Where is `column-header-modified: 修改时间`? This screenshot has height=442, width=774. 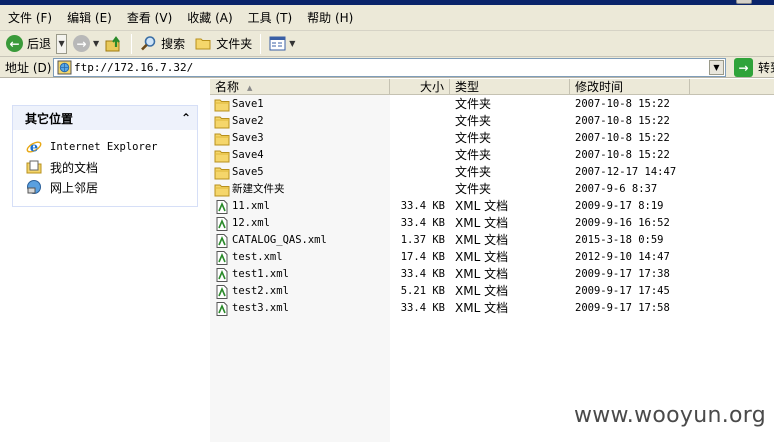 column-header-modified: 修改时间 is located at coordinates (630, 87).